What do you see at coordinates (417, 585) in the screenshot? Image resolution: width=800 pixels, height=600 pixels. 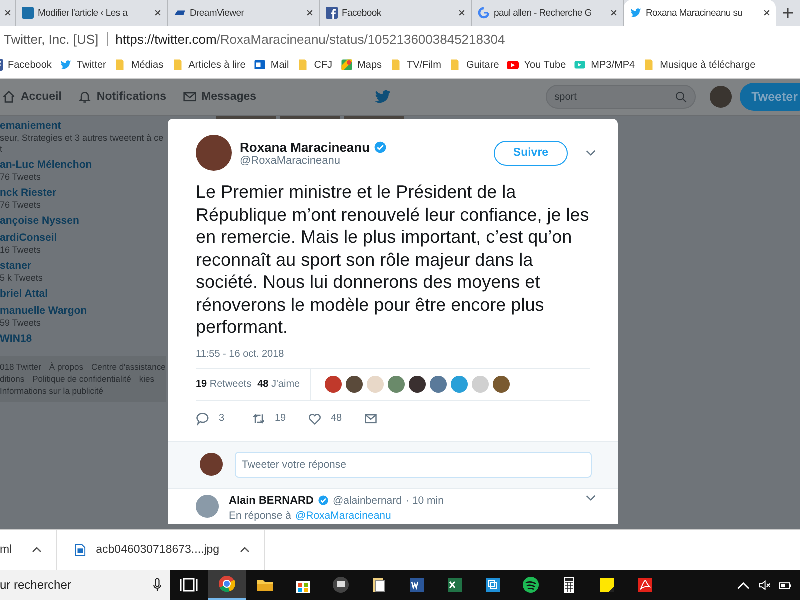 I see `word-icon` at bounding box center [417, 585].